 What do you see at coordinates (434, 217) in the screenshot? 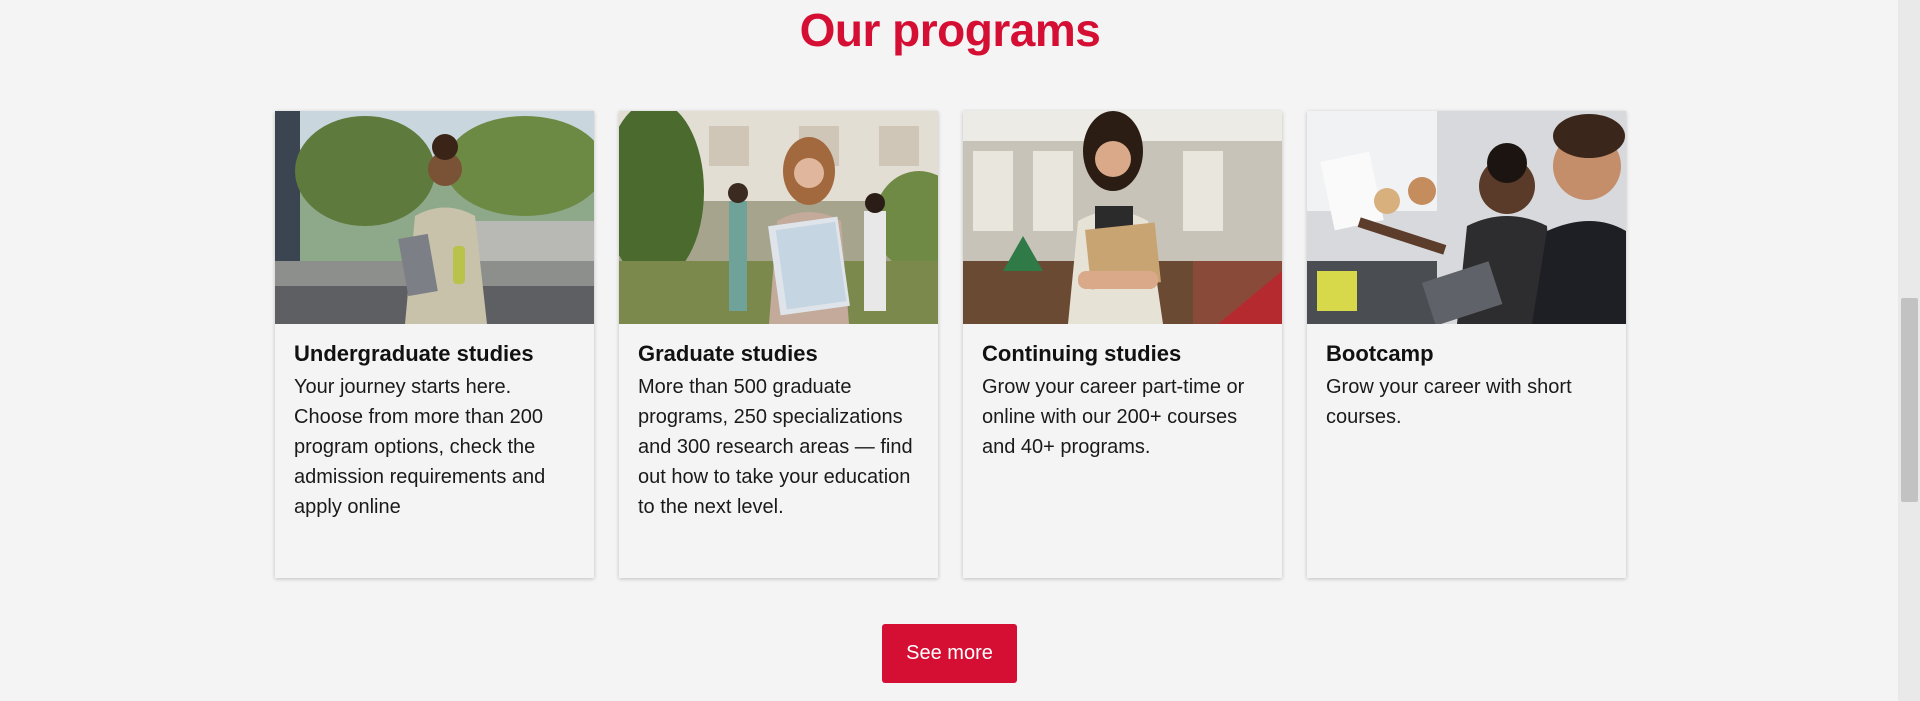
I see `student-with-laptop-photo` at bounding box center [434, 217].